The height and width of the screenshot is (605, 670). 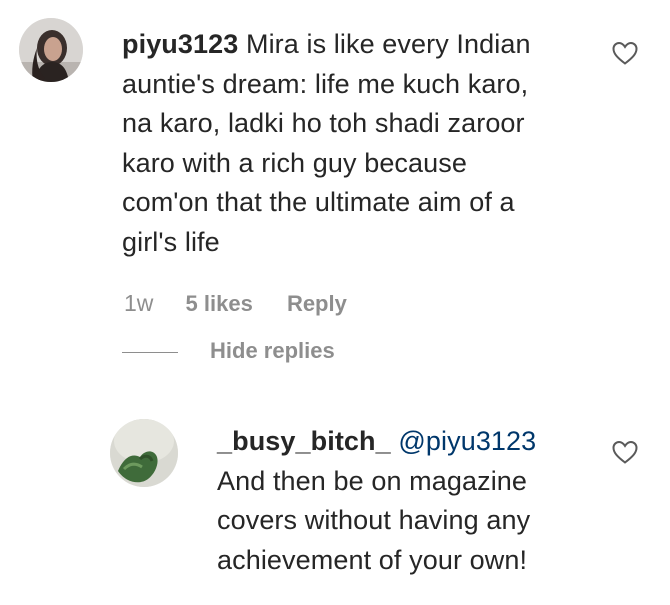 What do you see at coordinates (219, 304) in the screenshot?
I see `comment-likes: 5 likes` at bounding box center [219, 304].